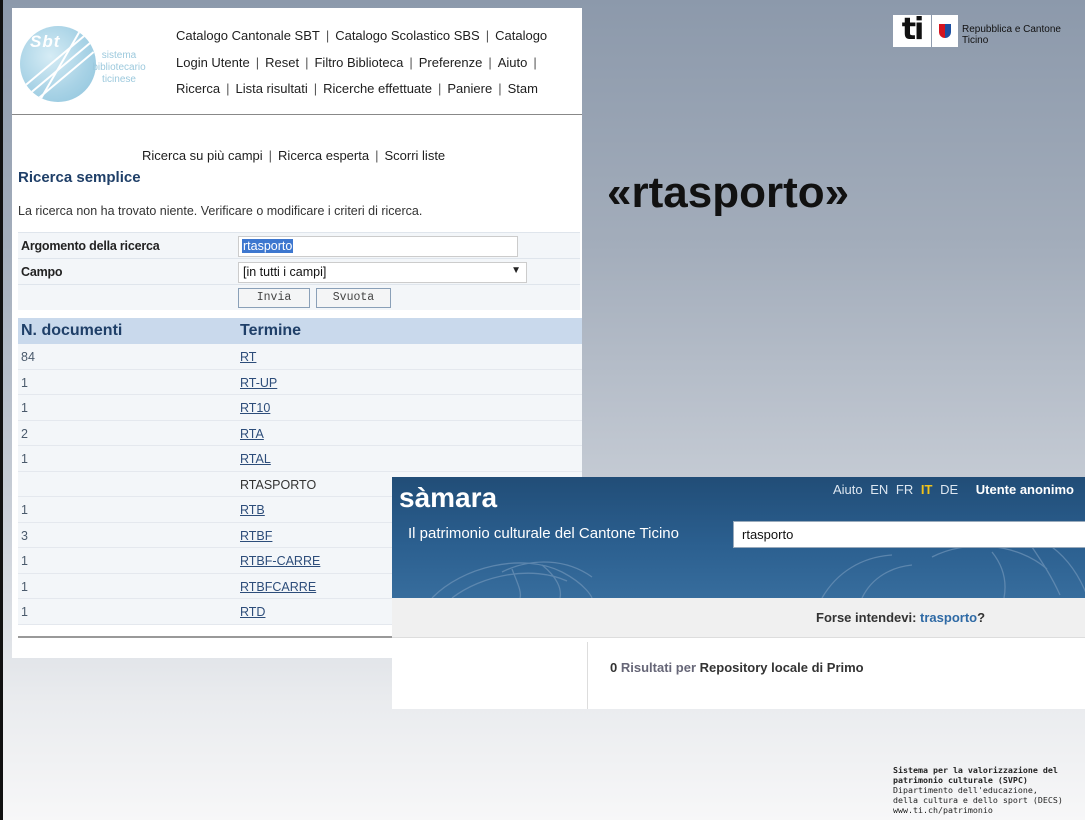 The image size is (1085, 820). I want to click on results-word: Risultati, so click(646, 667).